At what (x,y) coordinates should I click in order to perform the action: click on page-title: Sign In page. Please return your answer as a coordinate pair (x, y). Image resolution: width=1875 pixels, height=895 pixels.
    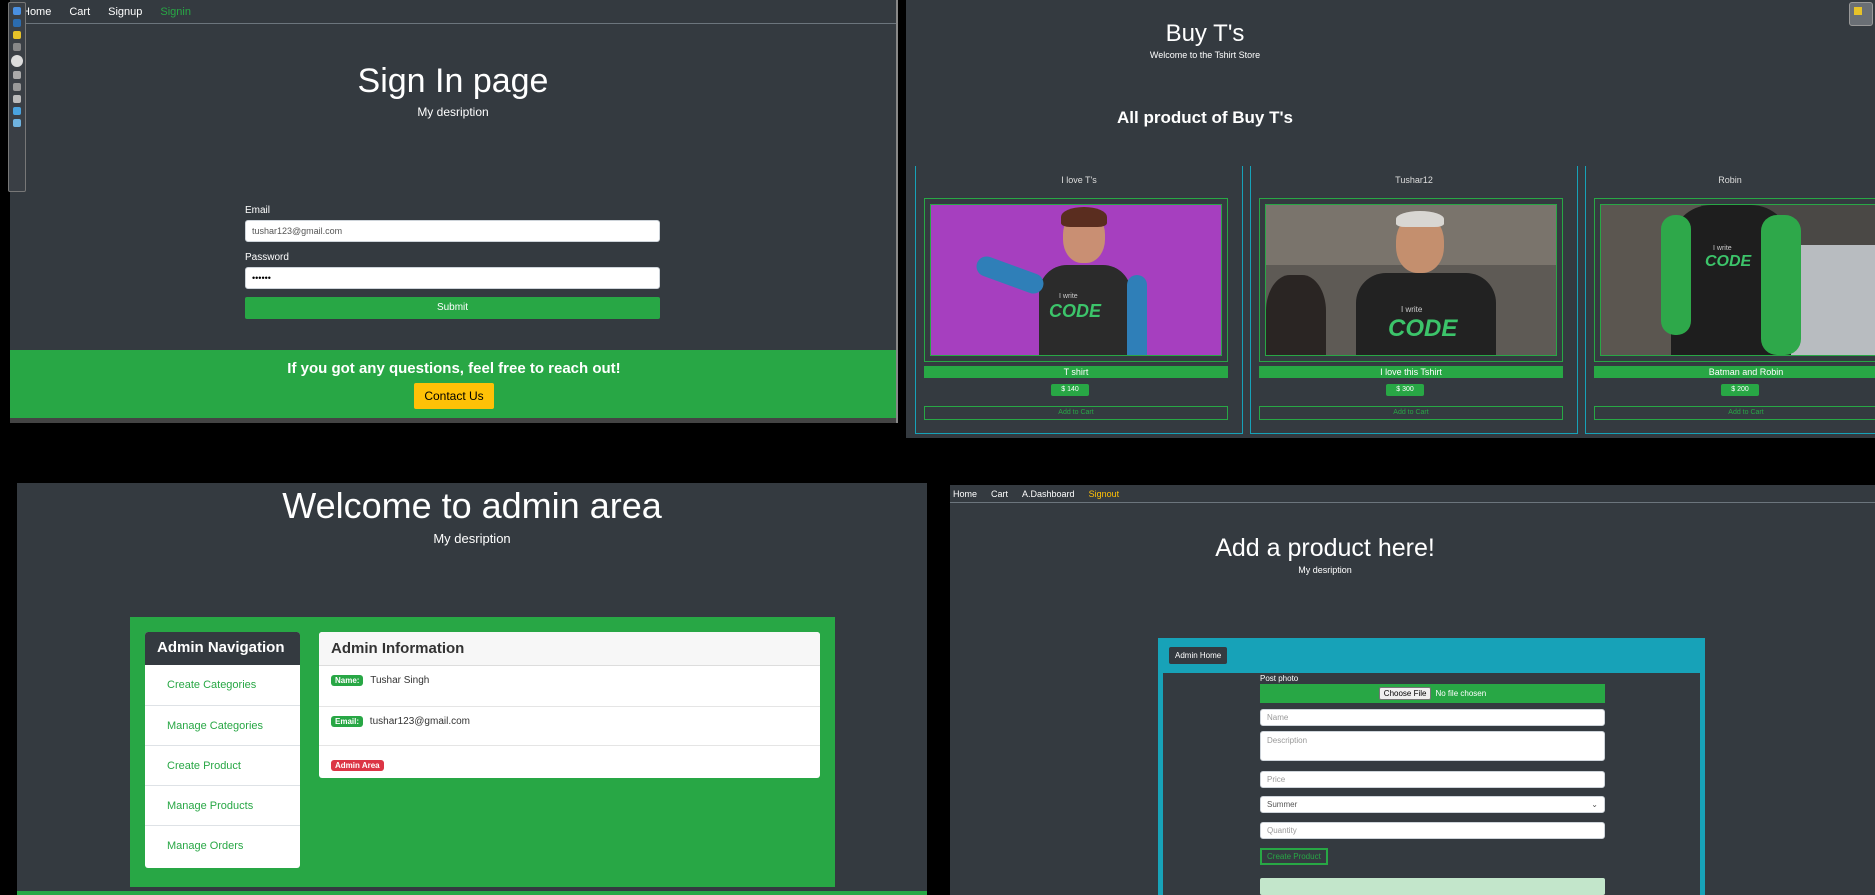
    Looking at the image, I should click on (453, 81).